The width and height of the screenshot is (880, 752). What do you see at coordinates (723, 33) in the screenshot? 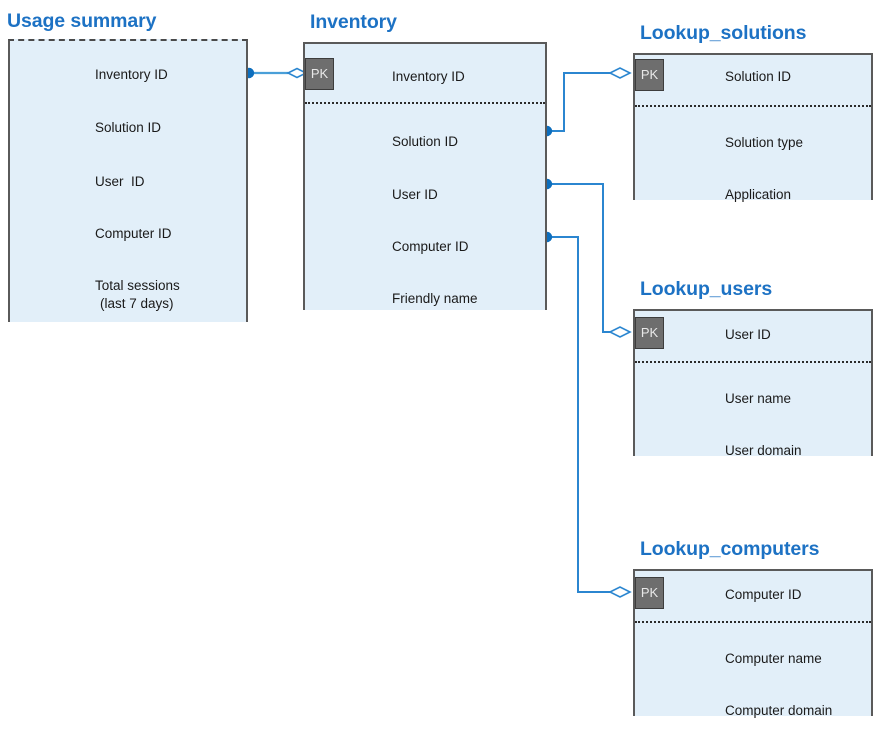
I see `entity-title-lookup-solutions: Lookup_solutions` at bounding box center [723, 33].